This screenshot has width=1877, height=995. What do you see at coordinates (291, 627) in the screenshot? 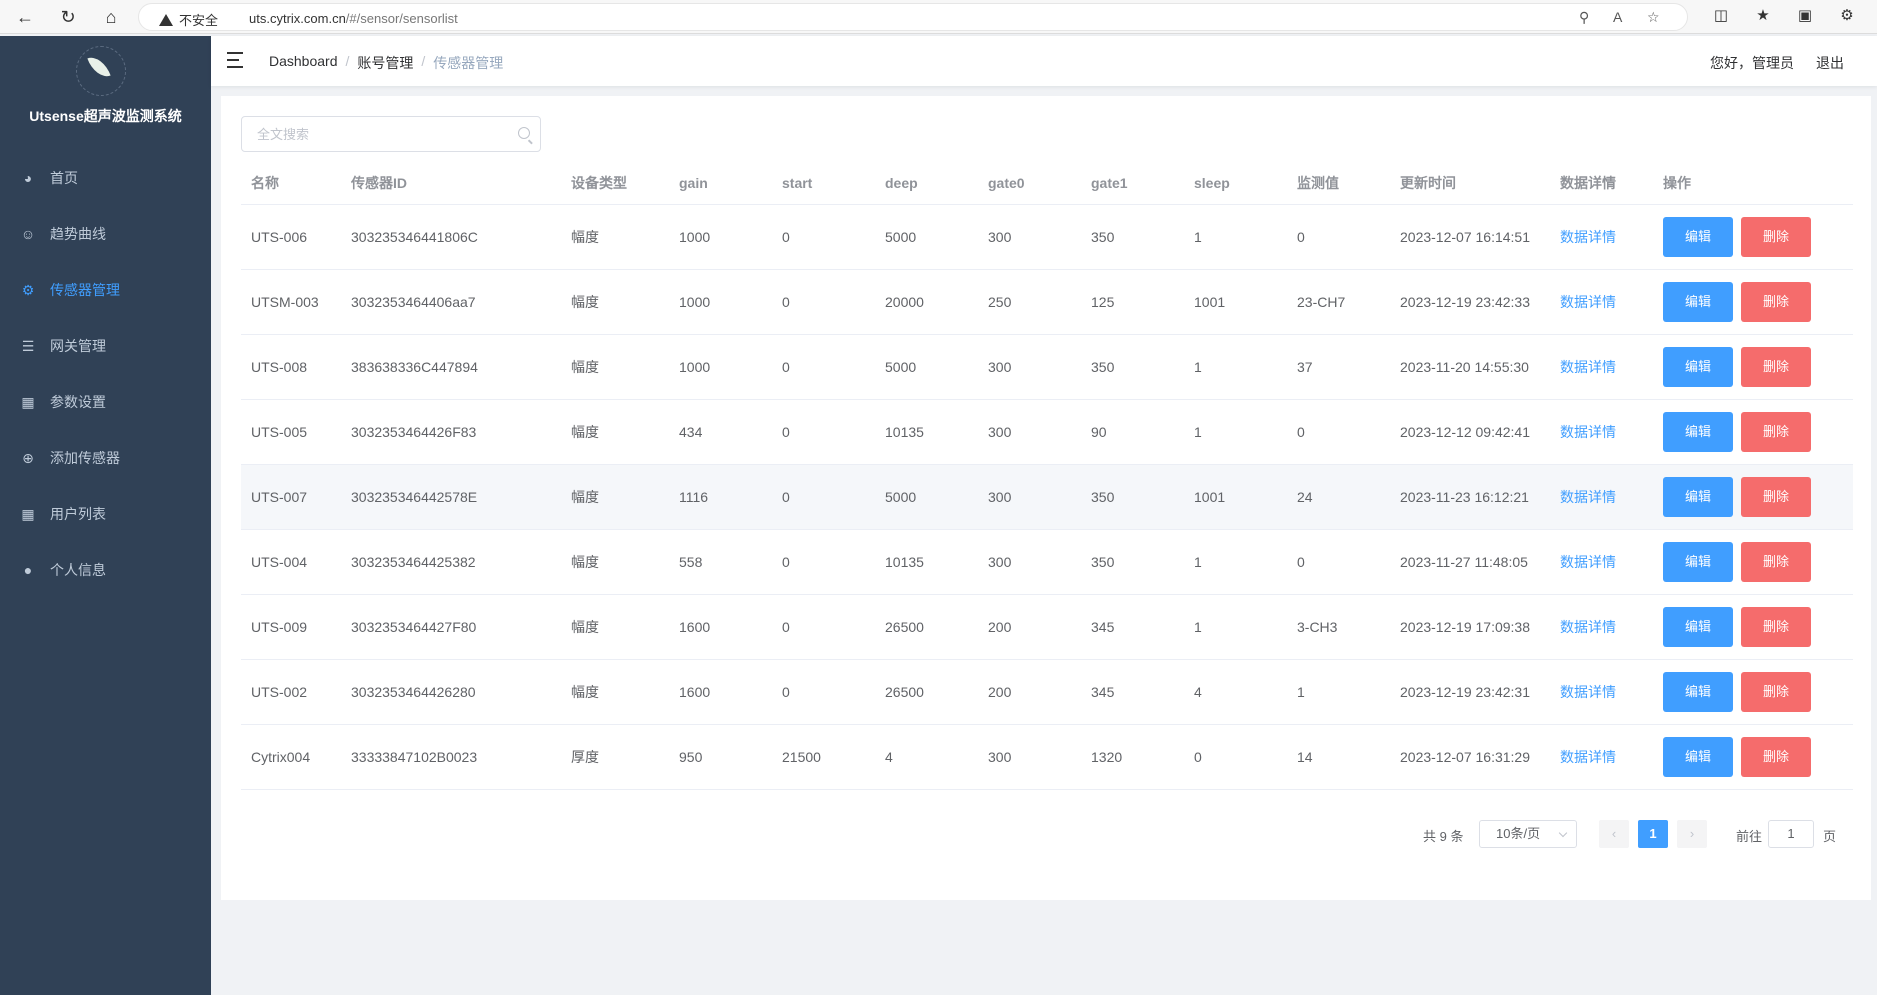
I see `table-cell: UTS-009` at bounding box center [291, 627].